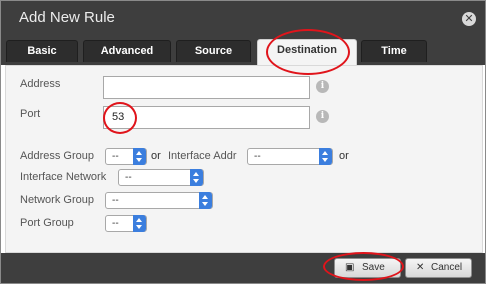 The width and height of the screenshot is (486, 284). I want to click on interface-addr-label: Interface Addr, so click(202, 156).